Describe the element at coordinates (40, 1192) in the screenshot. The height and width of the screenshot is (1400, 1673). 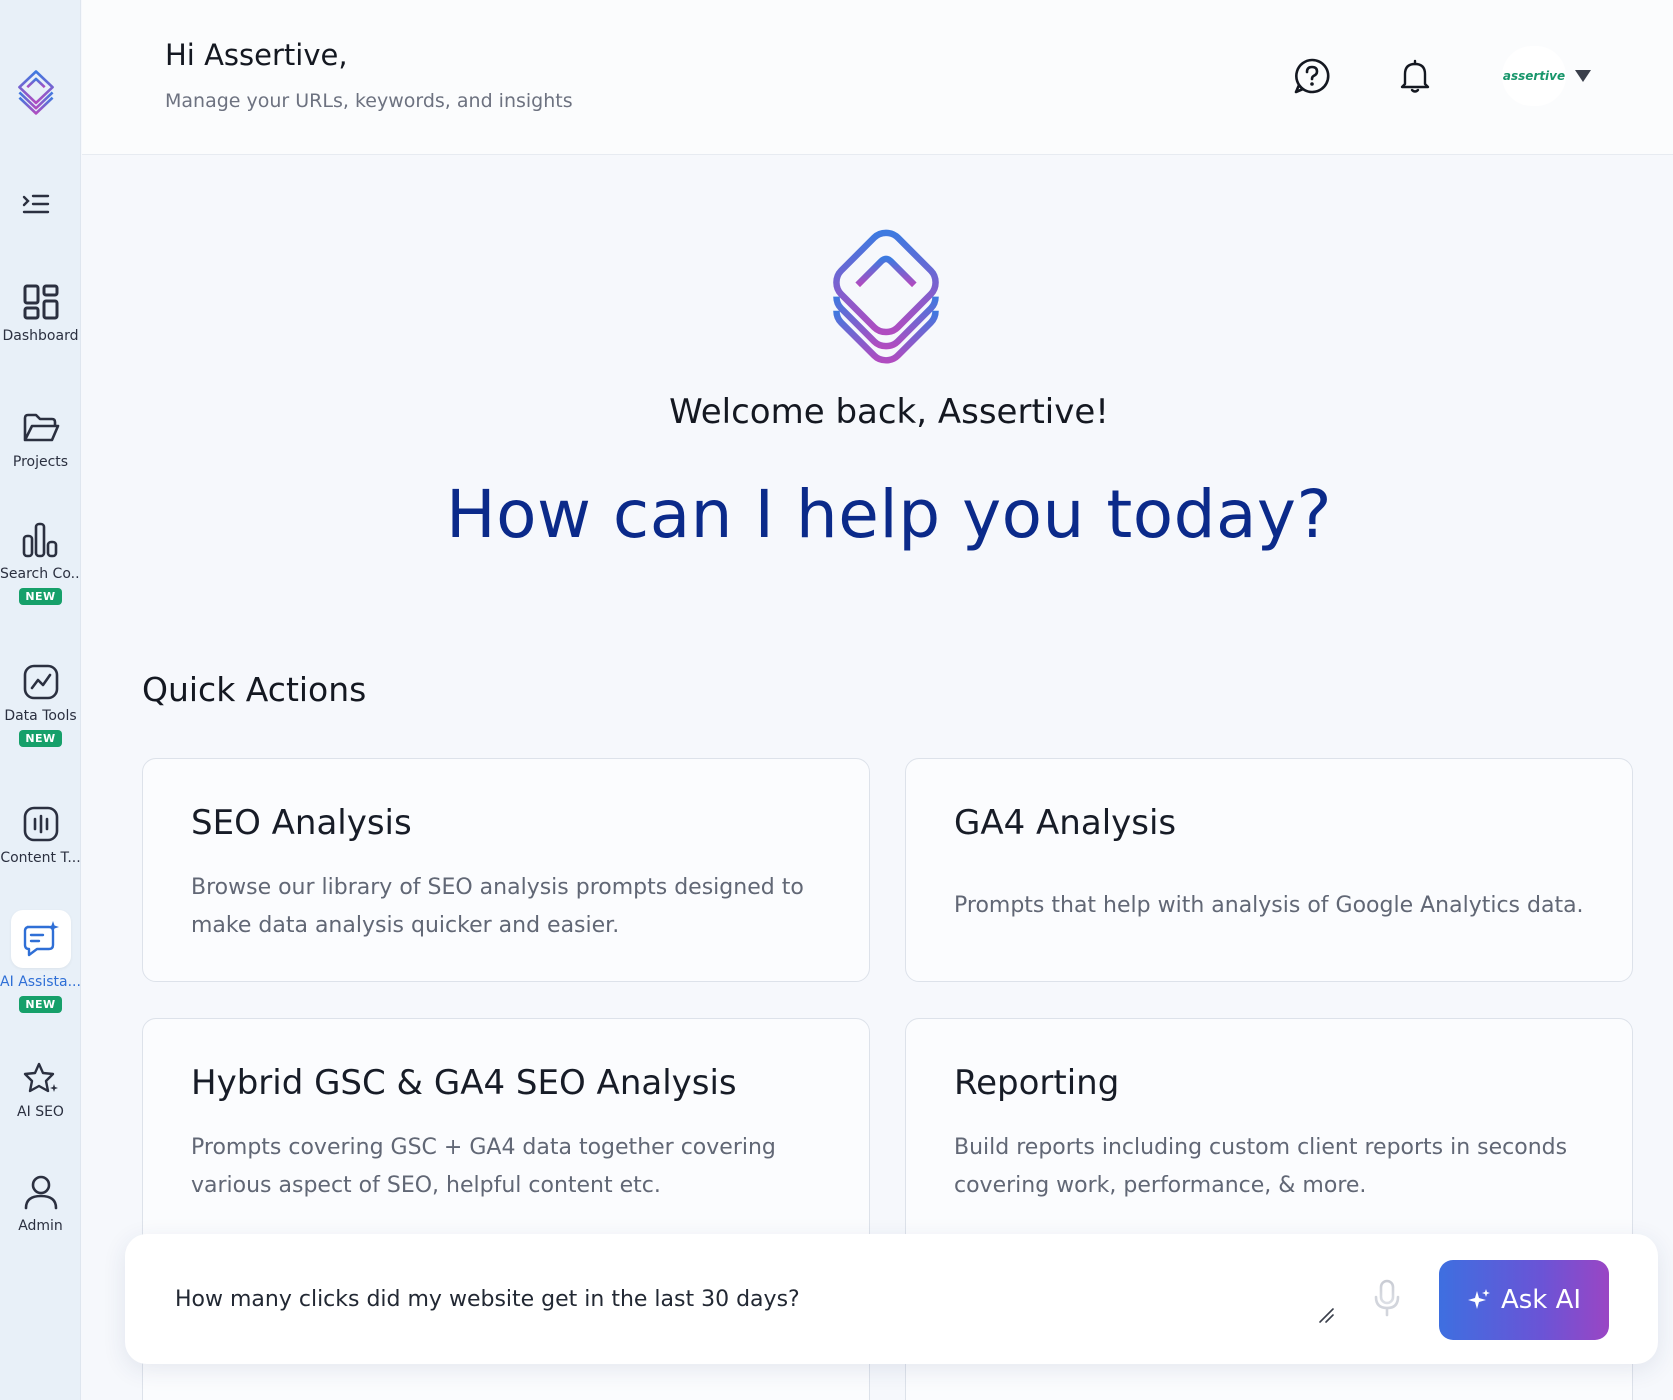
I see `user-icon` at that location.